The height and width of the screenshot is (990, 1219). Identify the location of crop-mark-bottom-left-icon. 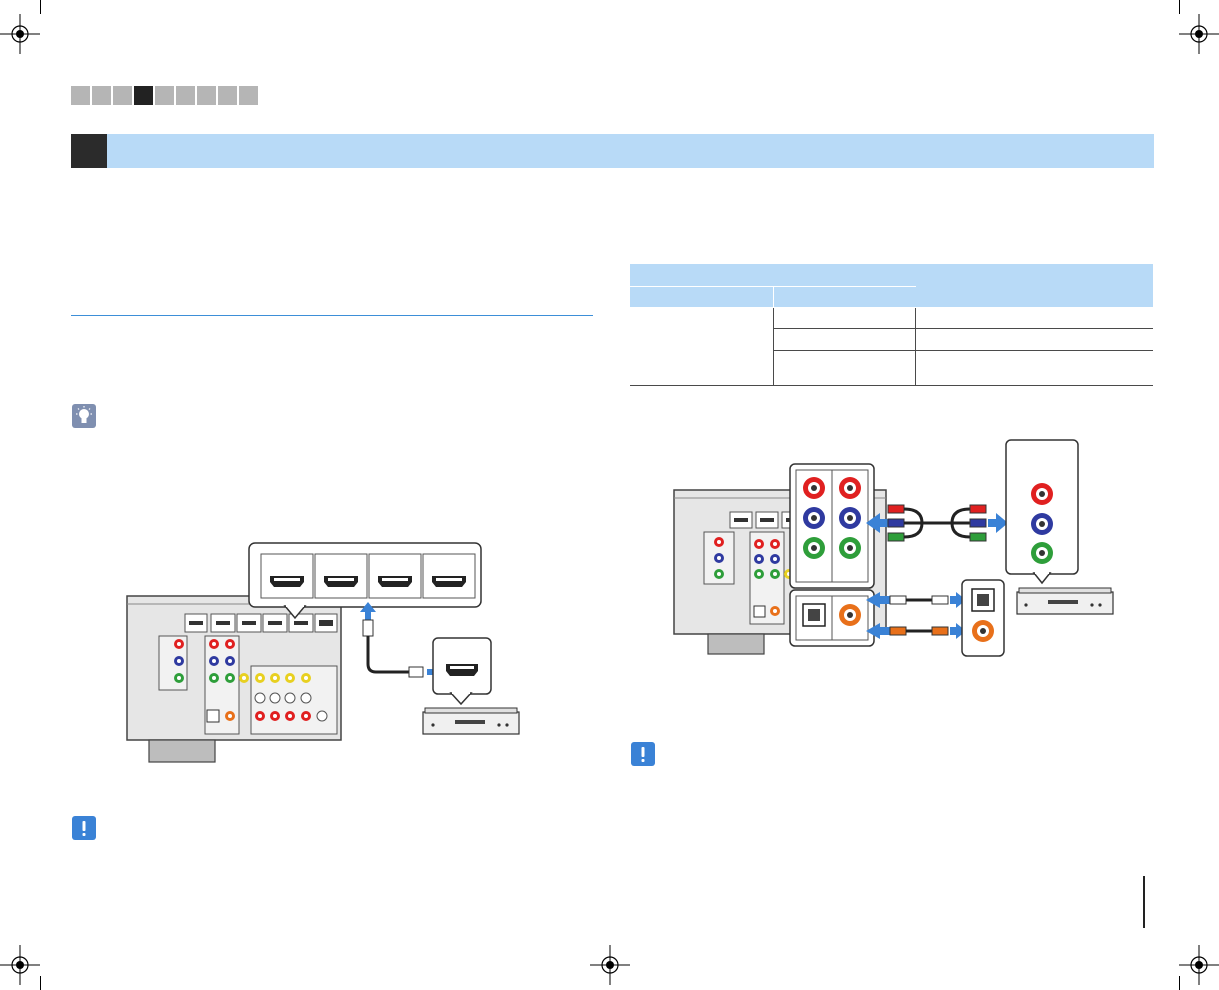
(20, 965).